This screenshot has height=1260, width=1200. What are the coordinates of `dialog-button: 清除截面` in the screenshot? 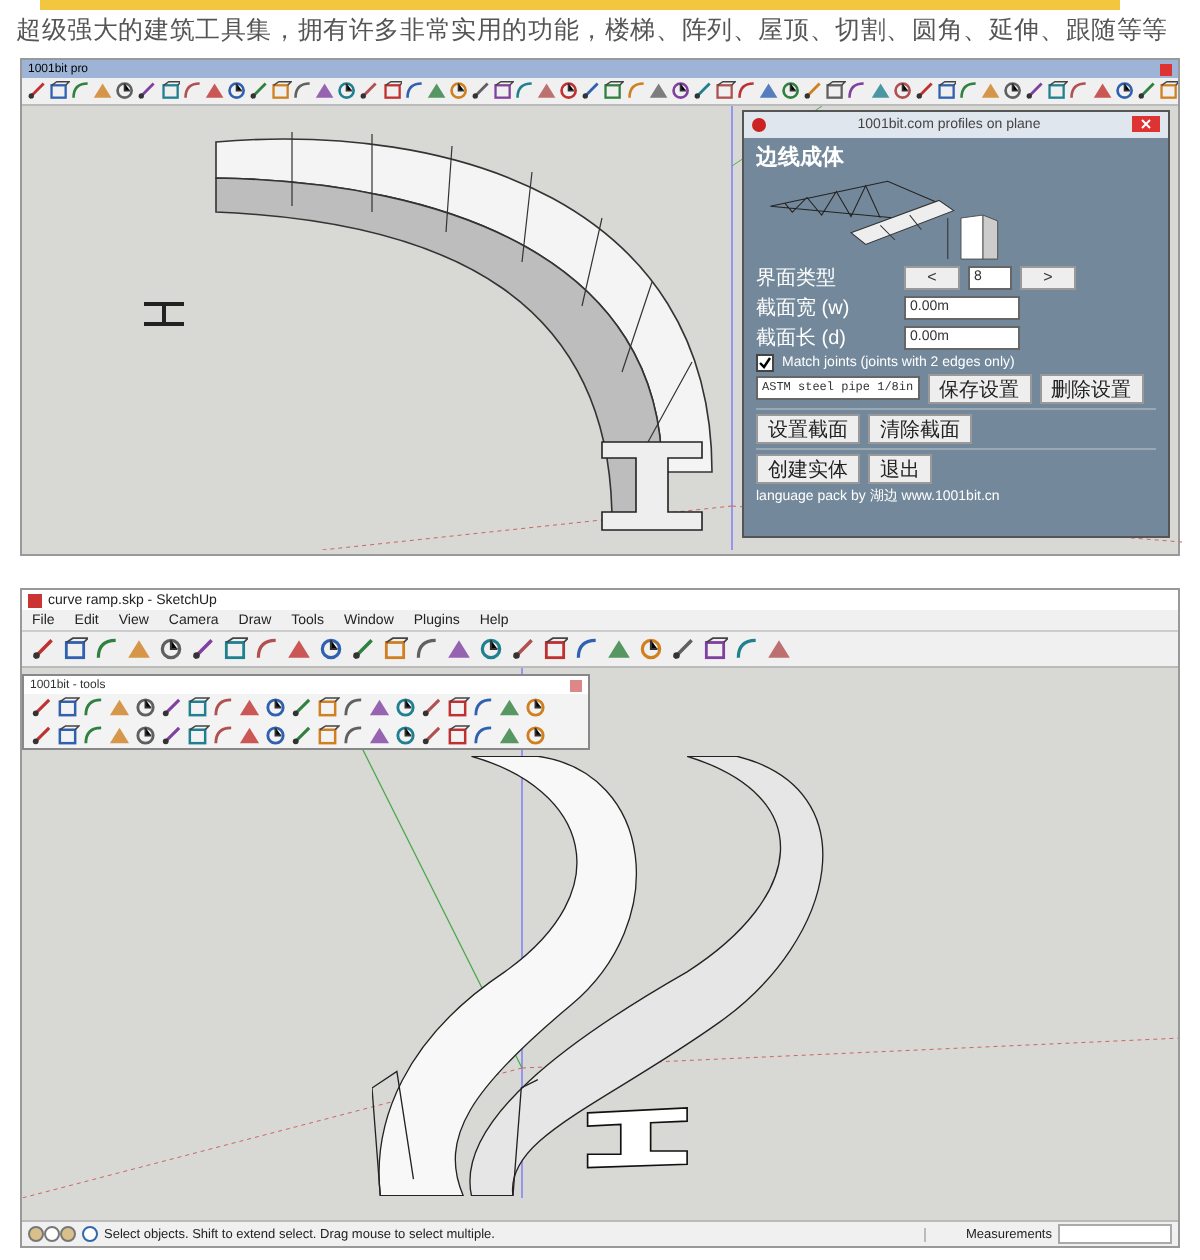 It's located at (920, 428).